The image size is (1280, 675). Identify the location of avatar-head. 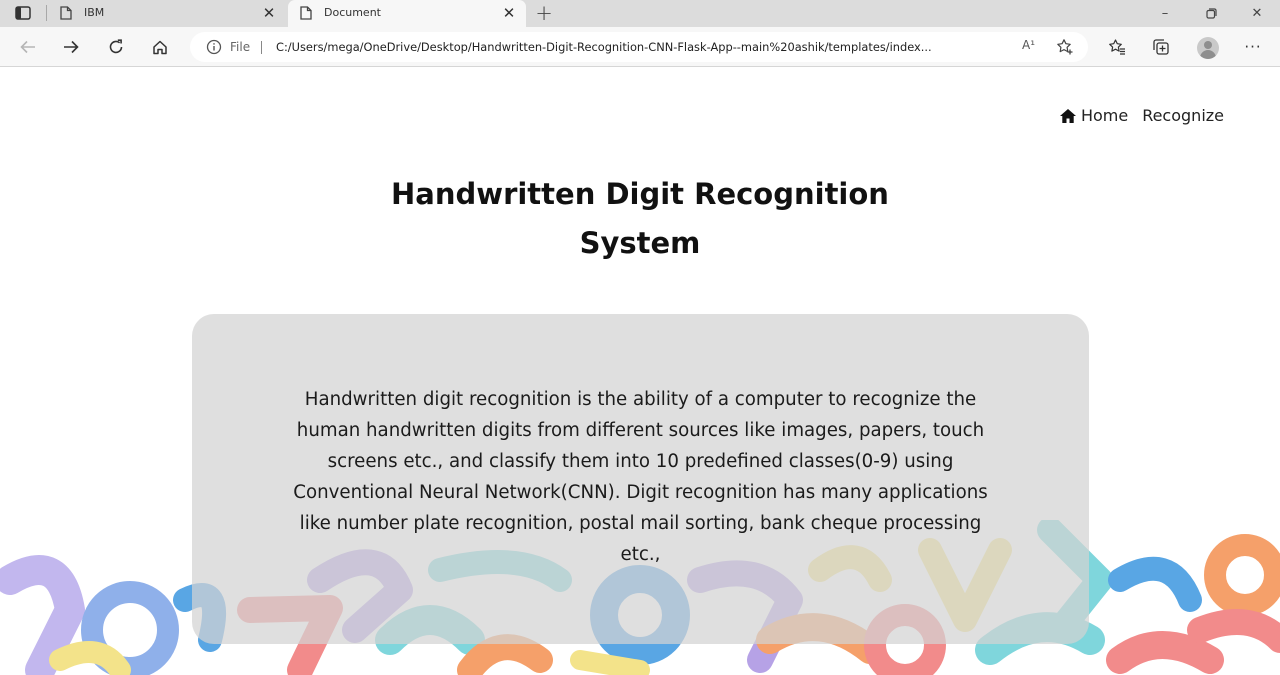
(1208, 45).